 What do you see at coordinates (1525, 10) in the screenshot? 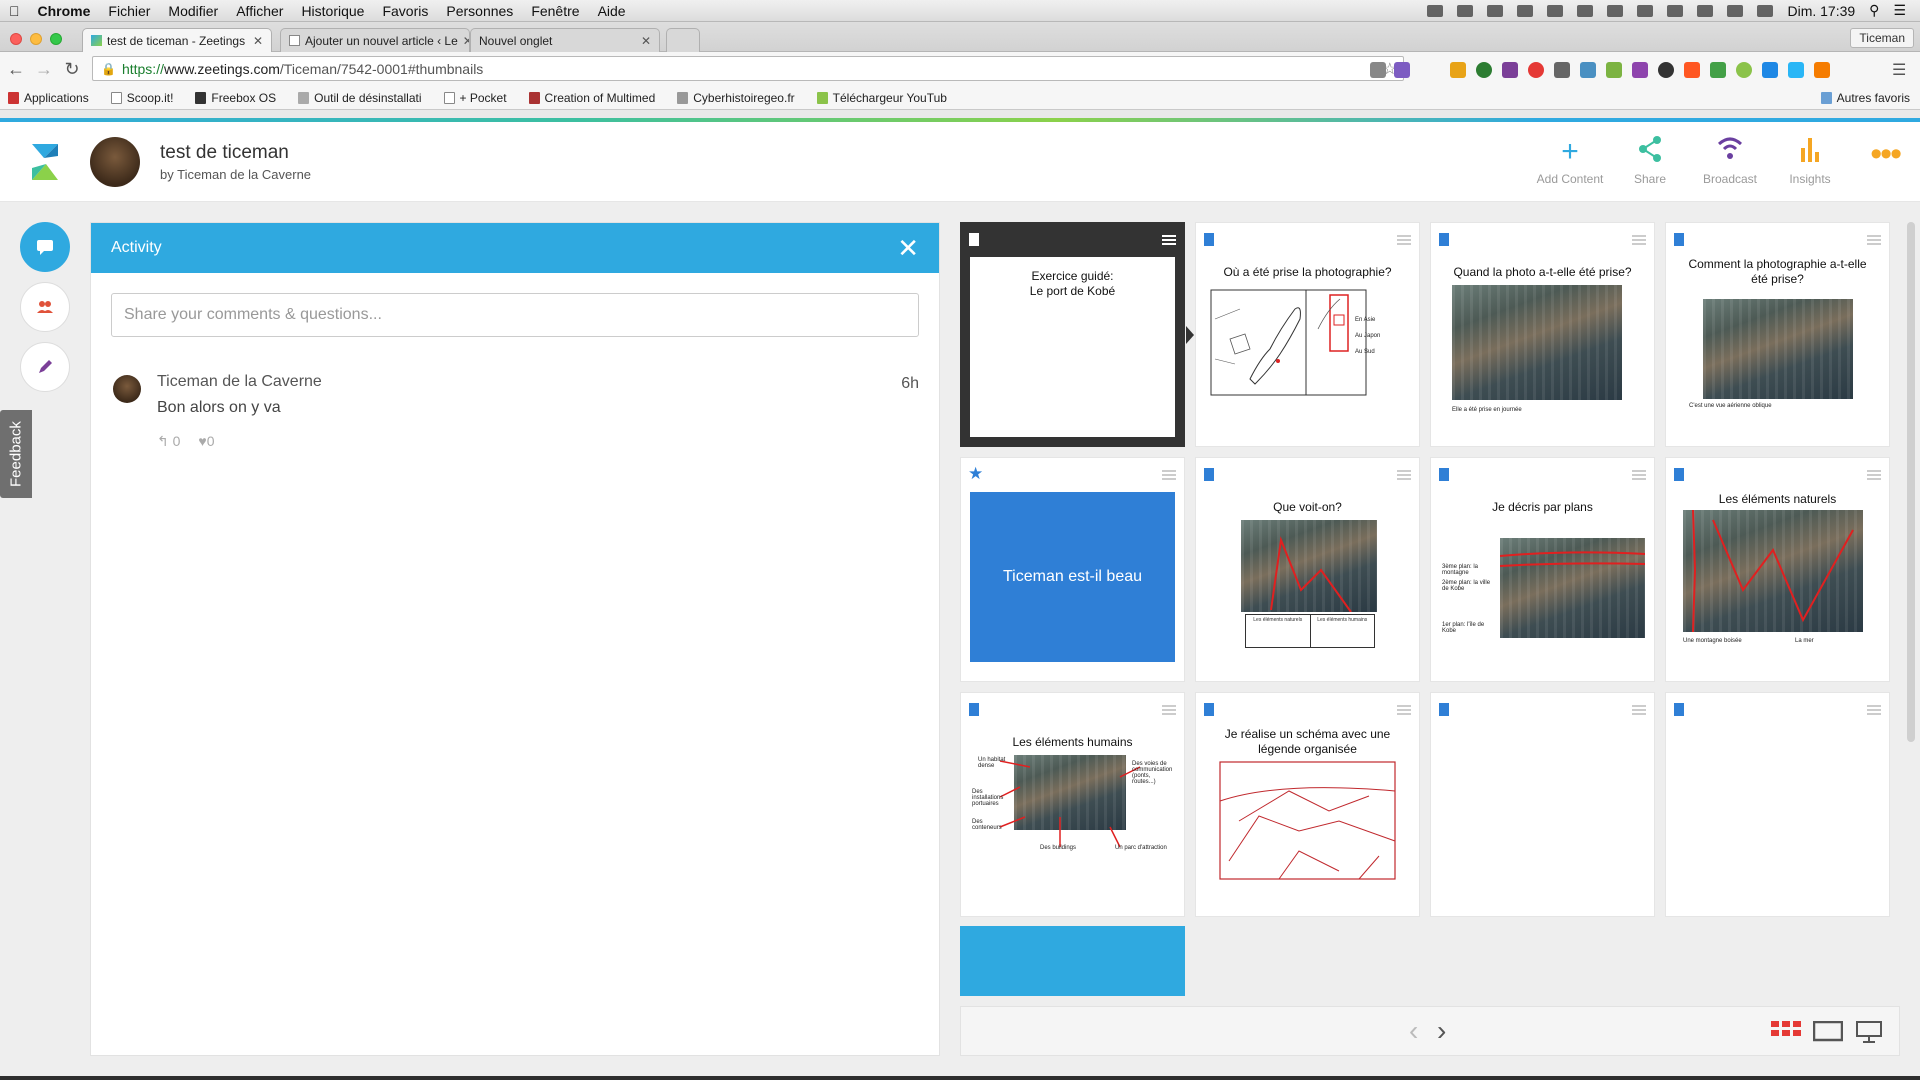
I see `cloud-icon` at bounding box center [1525, 10].